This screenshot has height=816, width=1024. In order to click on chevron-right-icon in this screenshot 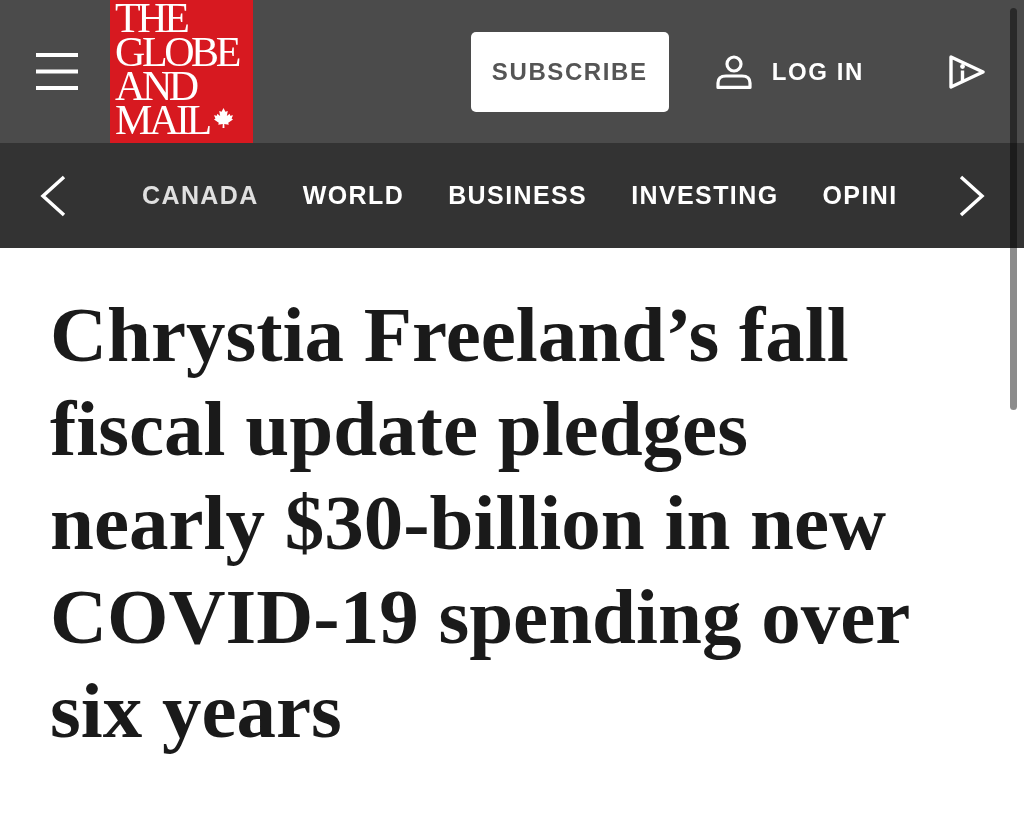, I will do `click(972, 195)`.